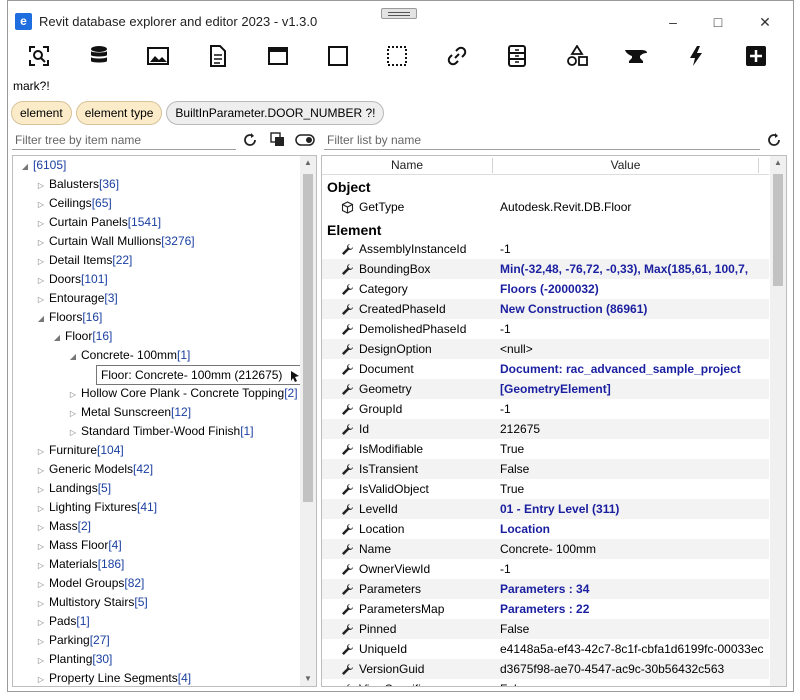  I want to click on tree-filter-input: Filter tree by item name, so click(124, 141).